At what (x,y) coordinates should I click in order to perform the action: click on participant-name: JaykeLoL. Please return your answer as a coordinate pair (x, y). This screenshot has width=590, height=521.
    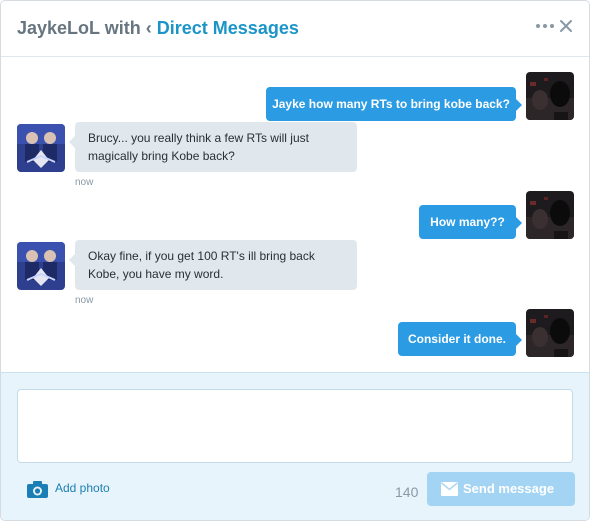
    Looking at the image, I should click on (58, 28).